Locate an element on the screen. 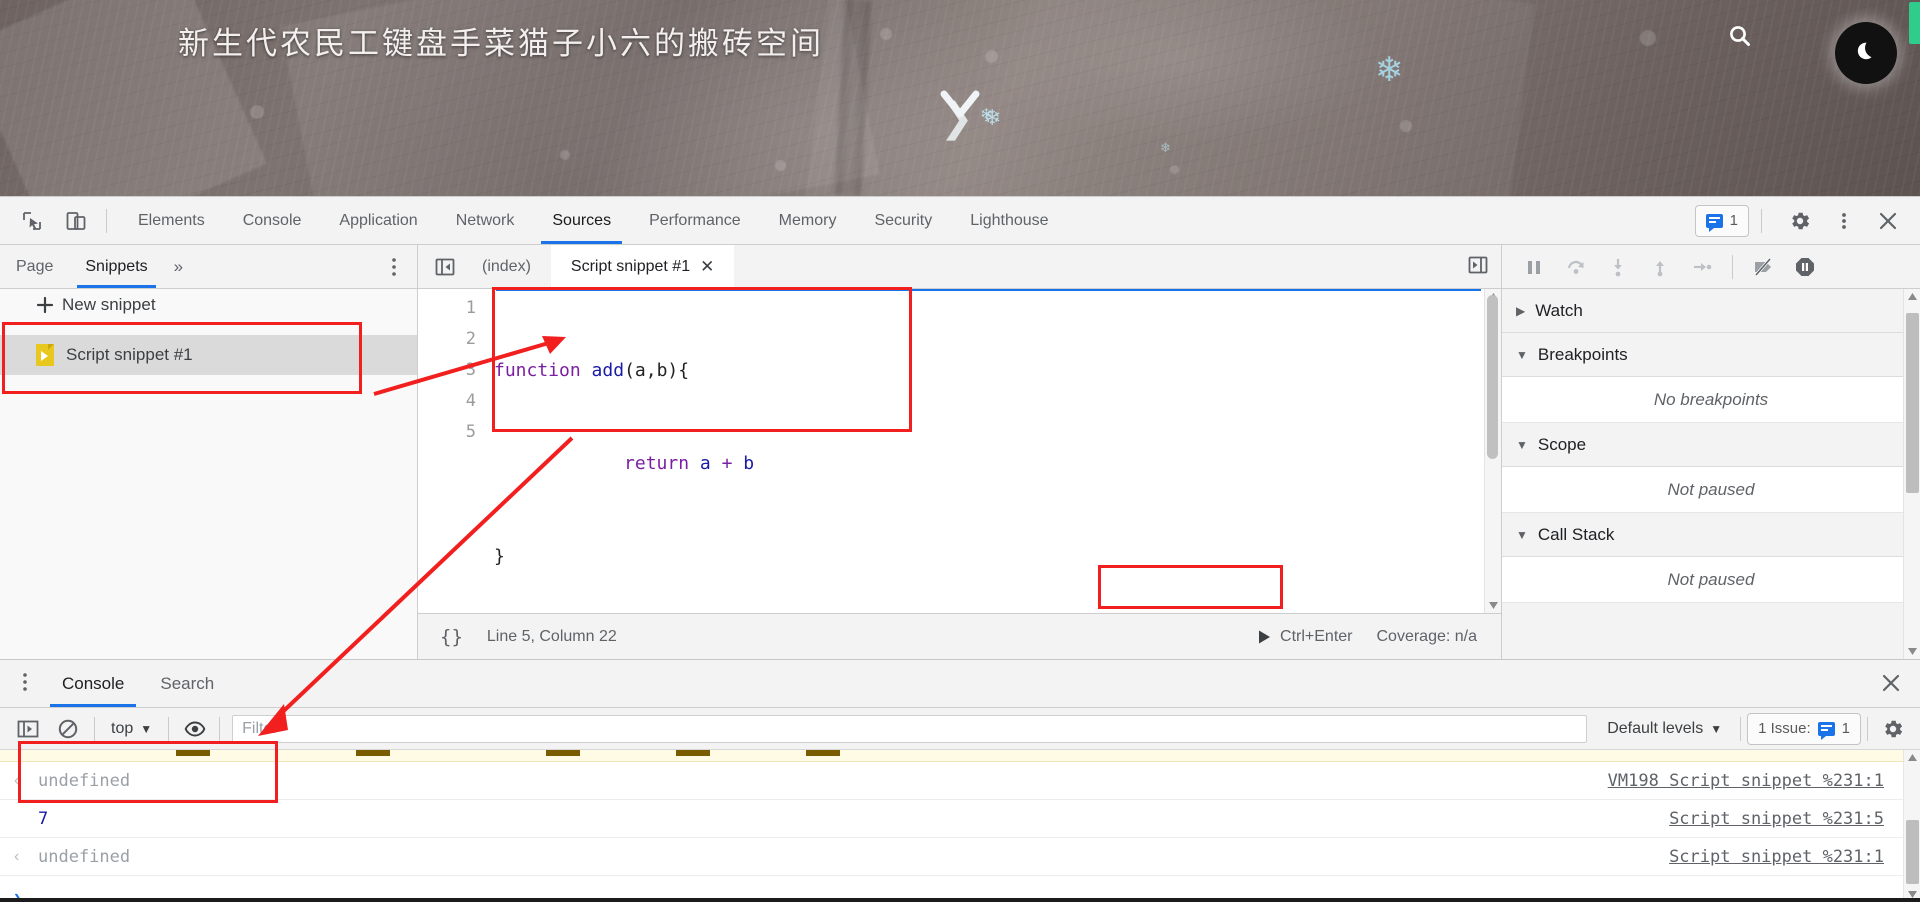 The width and height of the screenshot is (1920, 902). run-snippet-button: Ctrl+Enter is located at coordinates (1304, 637).